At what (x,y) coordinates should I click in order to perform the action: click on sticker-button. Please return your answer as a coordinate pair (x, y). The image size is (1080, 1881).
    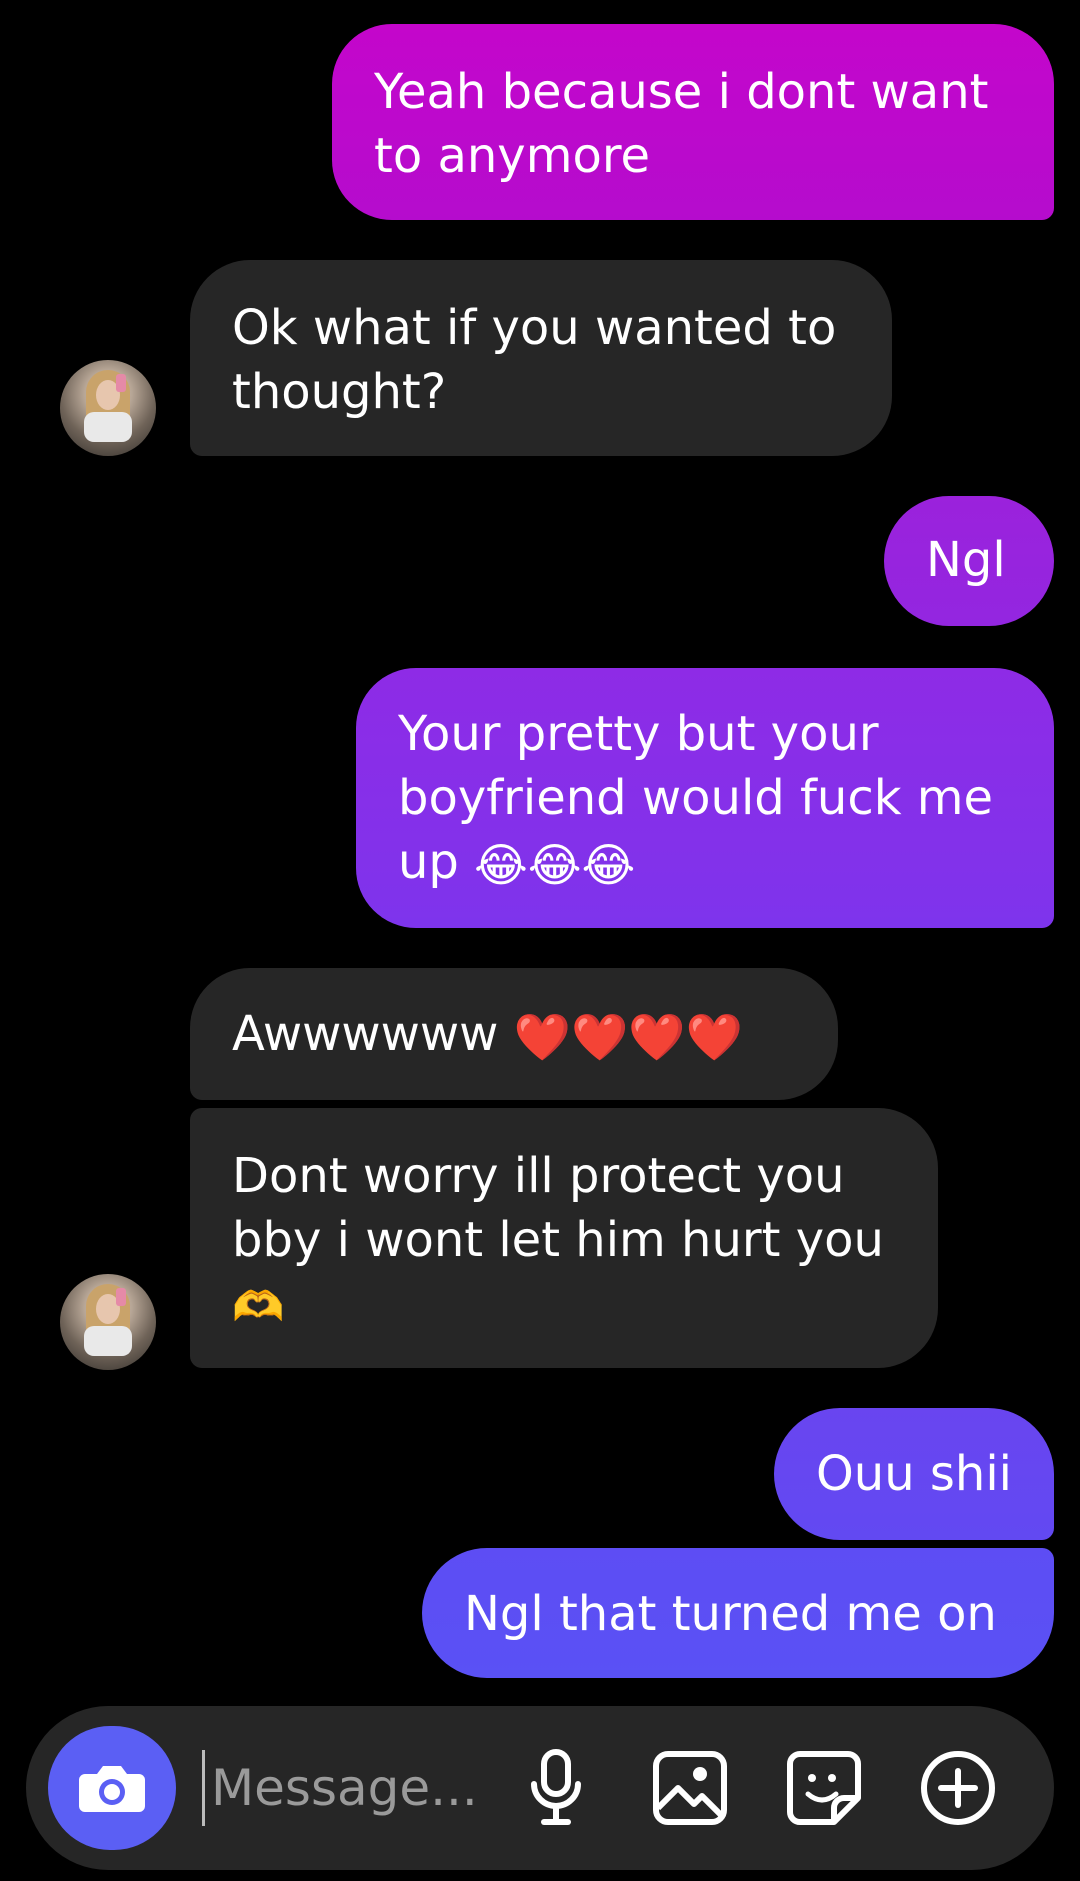
    Looking at the image, I should click on (824, 1788).